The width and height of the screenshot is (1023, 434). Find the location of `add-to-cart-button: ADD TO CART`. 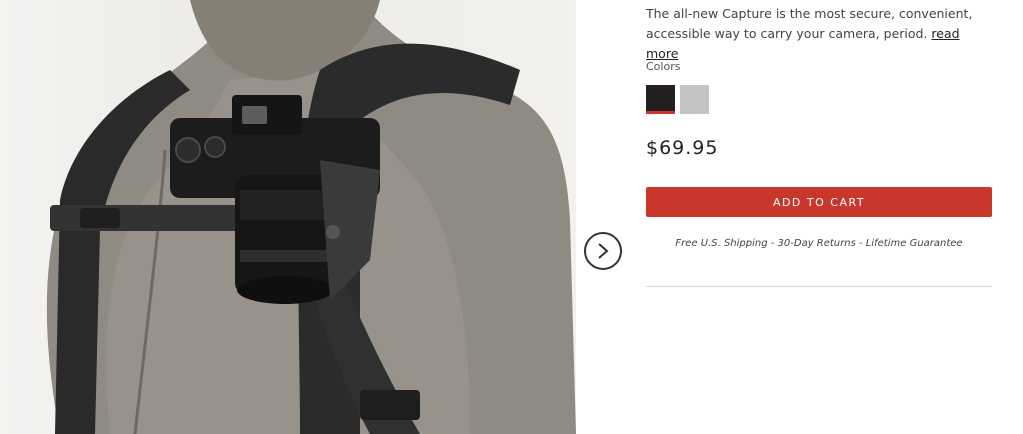

add-to-cart-button: ADD TO CART is located at coordinates (819, 202).